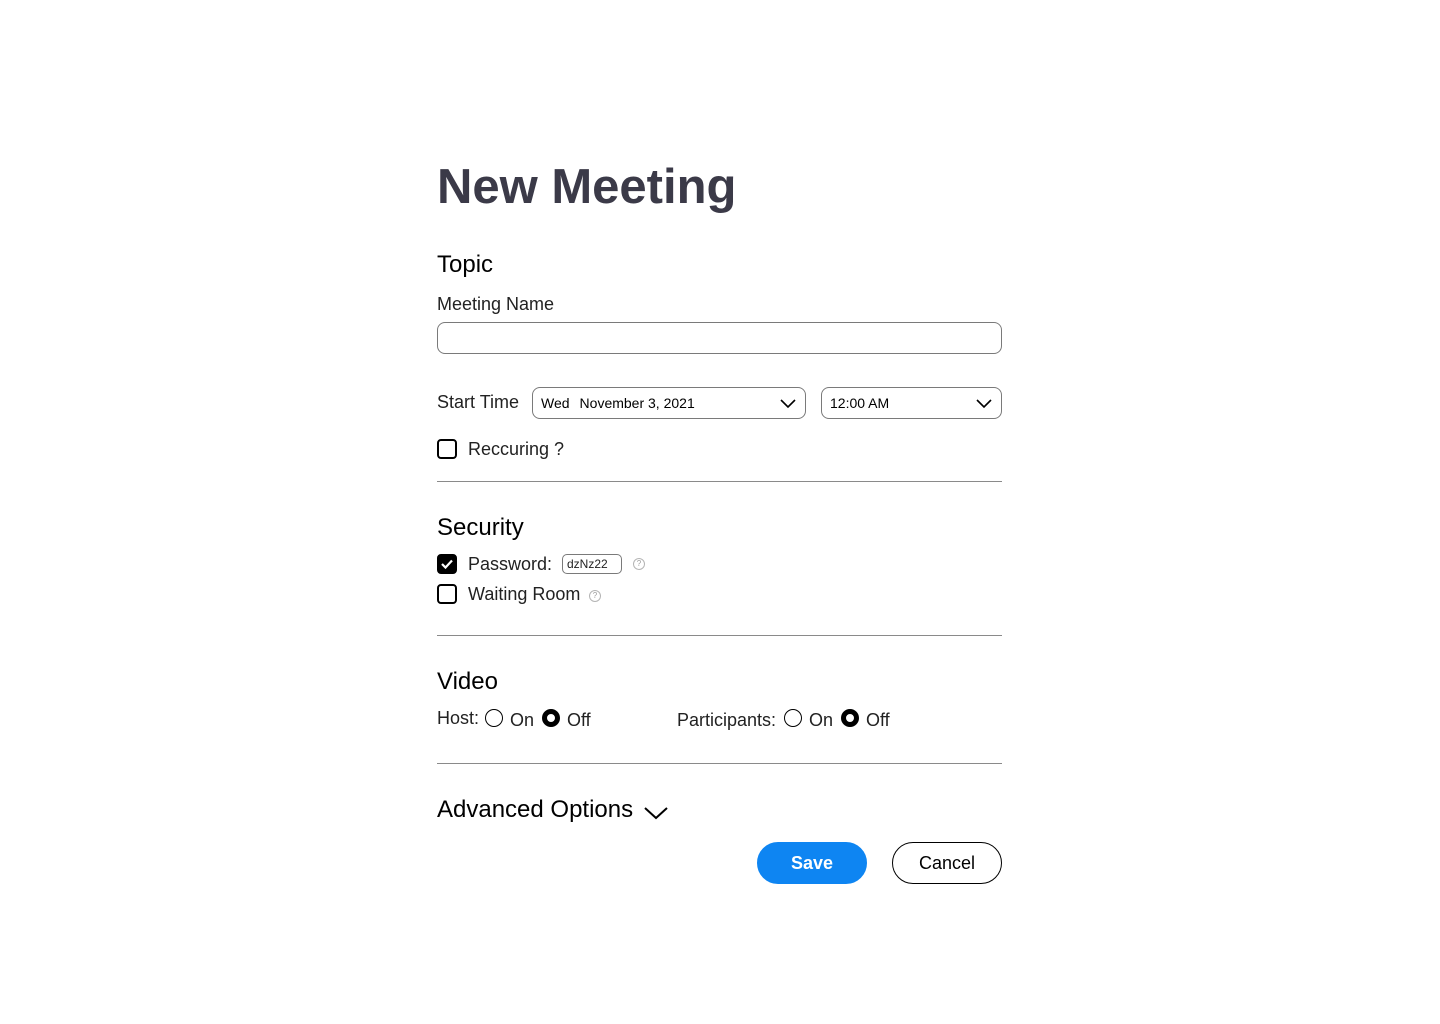  I want to click on participants-off-label: Off, so click(878, 720).